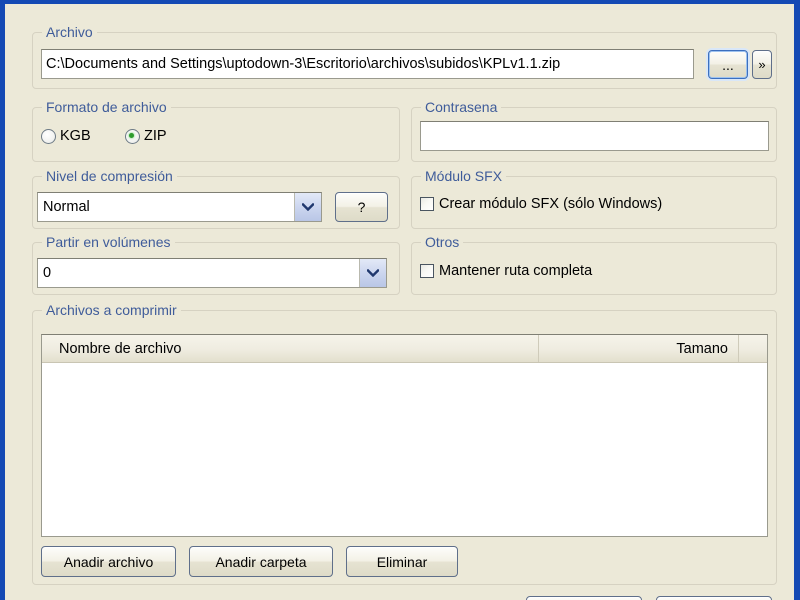  I want to click on add-folder-button: Anadir carpeta, so click(261, 561).